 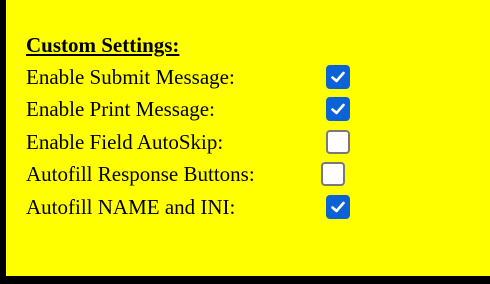 What do you see at coordinates (140, 174) in the screenshot?
I see `setting-label-autofill-response-buttons: Autofill Response Buttons:` at bounding box center [140, 174].